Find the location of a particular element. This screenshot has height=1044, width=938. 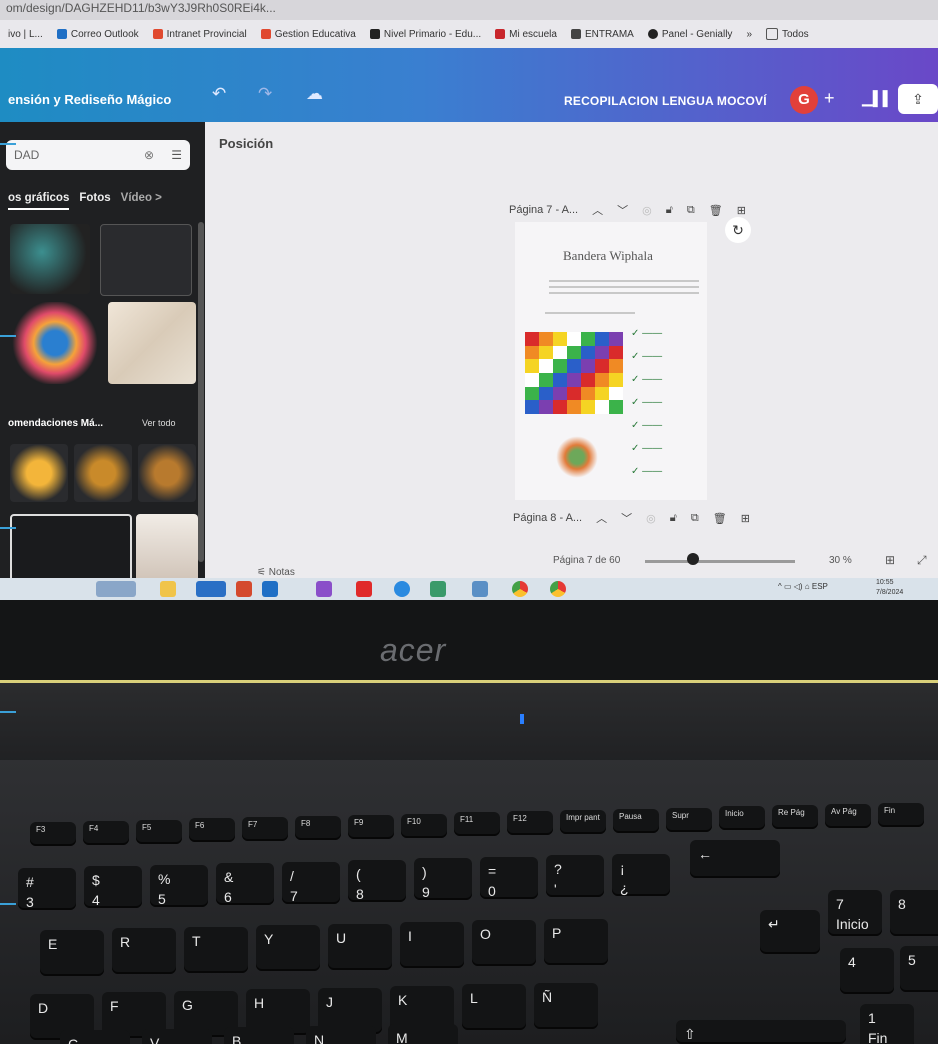

key-f12: F12 is located at coordinates (530, 823).